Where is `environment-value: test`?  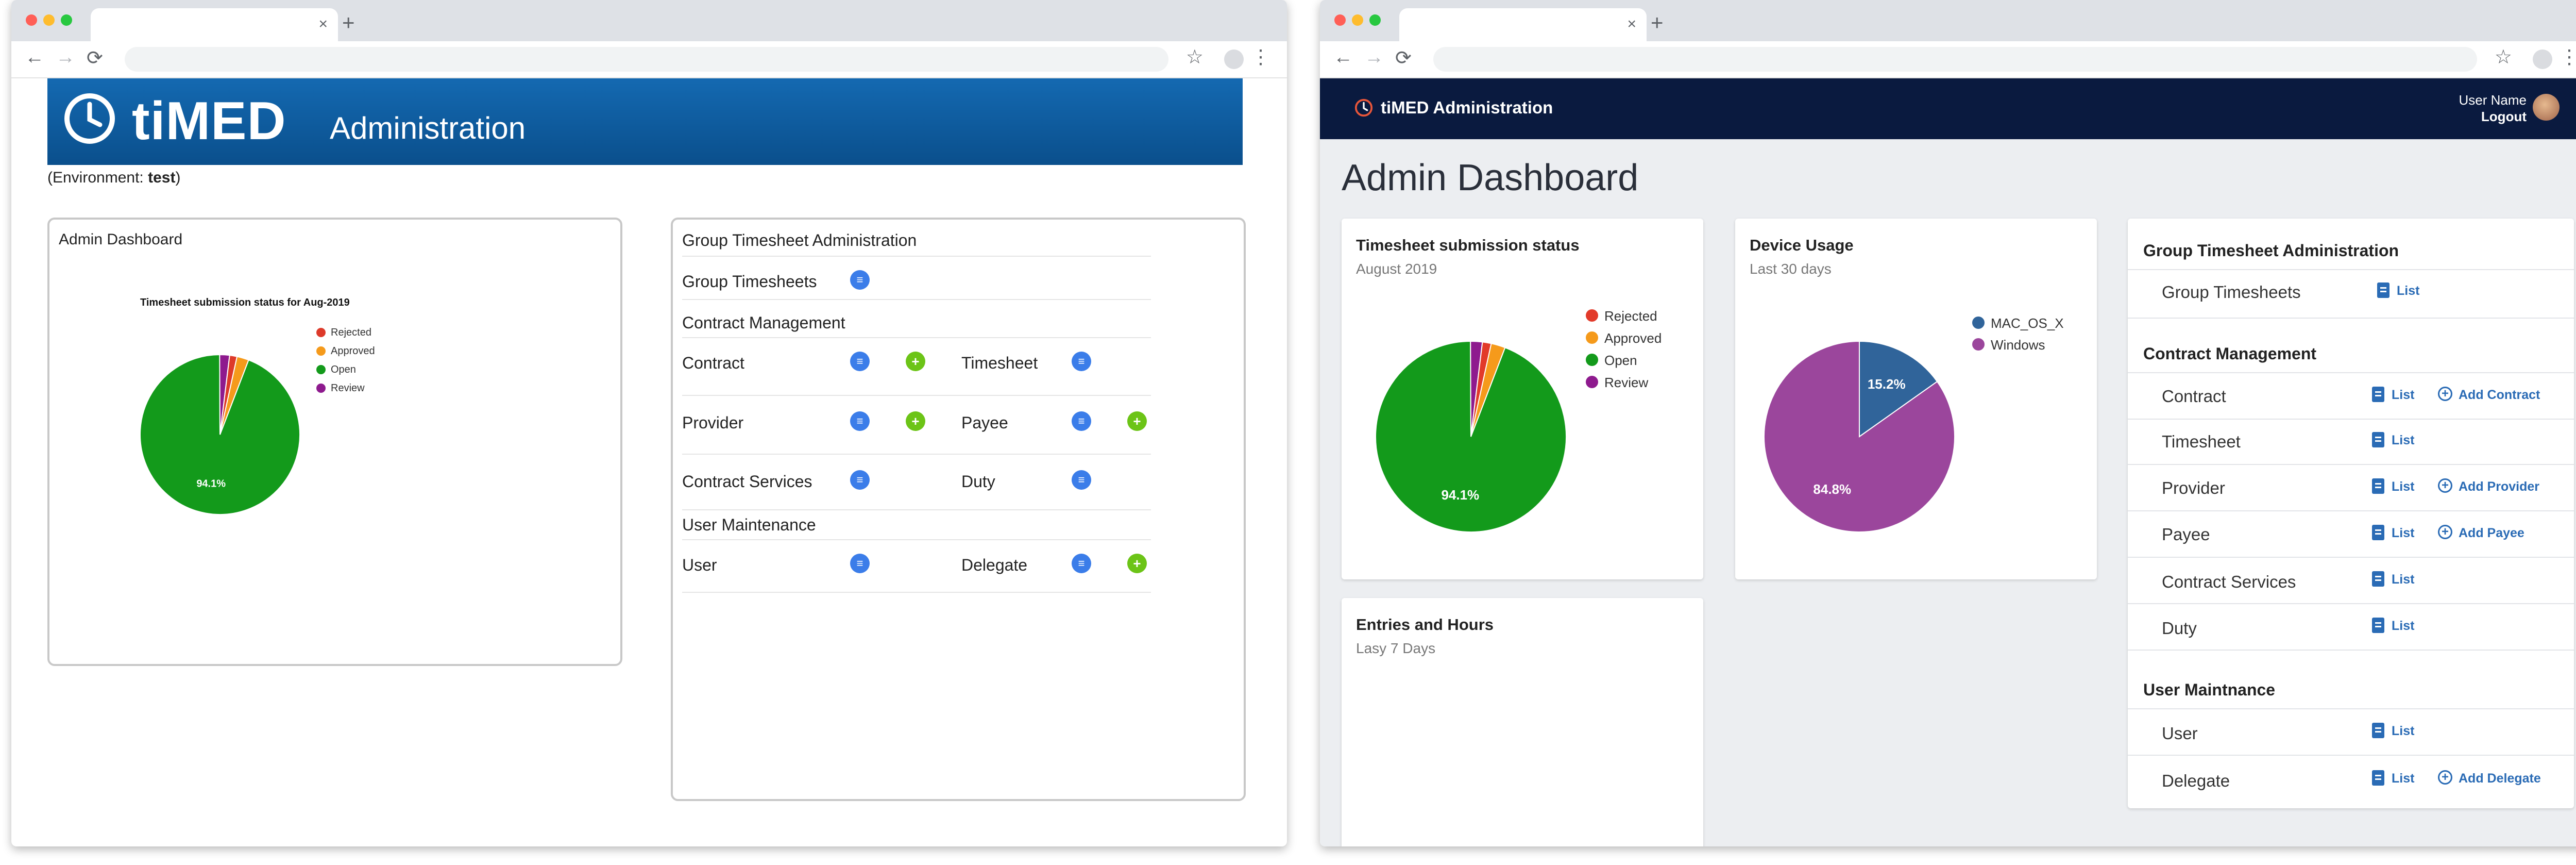
environment-value: test is located at coordinates (162, 177).